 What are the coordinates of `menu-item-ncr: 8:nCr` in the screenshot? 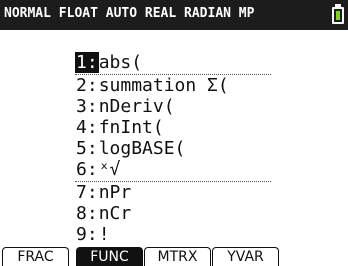 It's located at (173, 213).